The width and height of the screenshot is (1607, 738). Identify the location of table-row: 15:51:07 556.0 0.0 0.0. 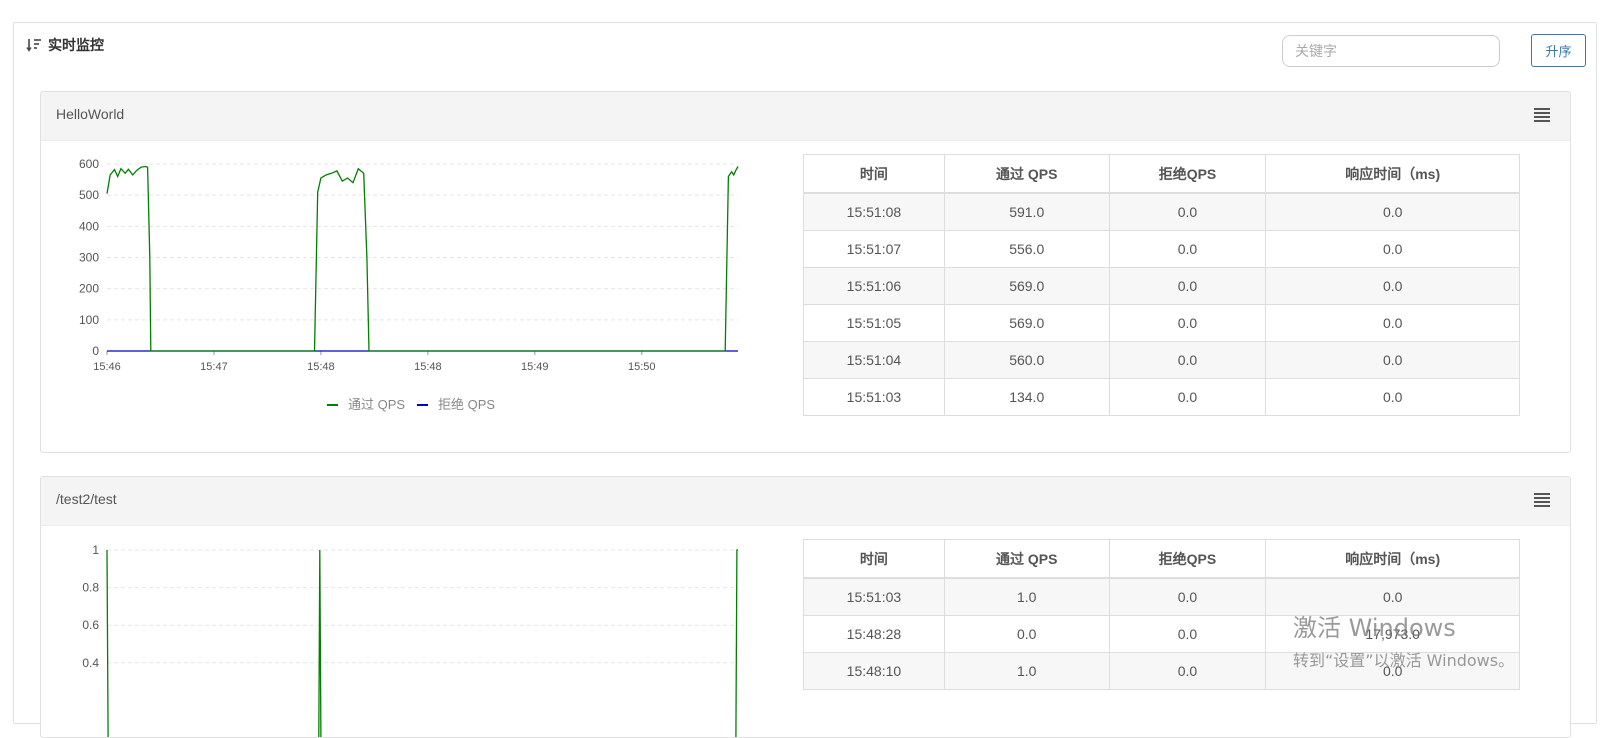
(1161, 249).